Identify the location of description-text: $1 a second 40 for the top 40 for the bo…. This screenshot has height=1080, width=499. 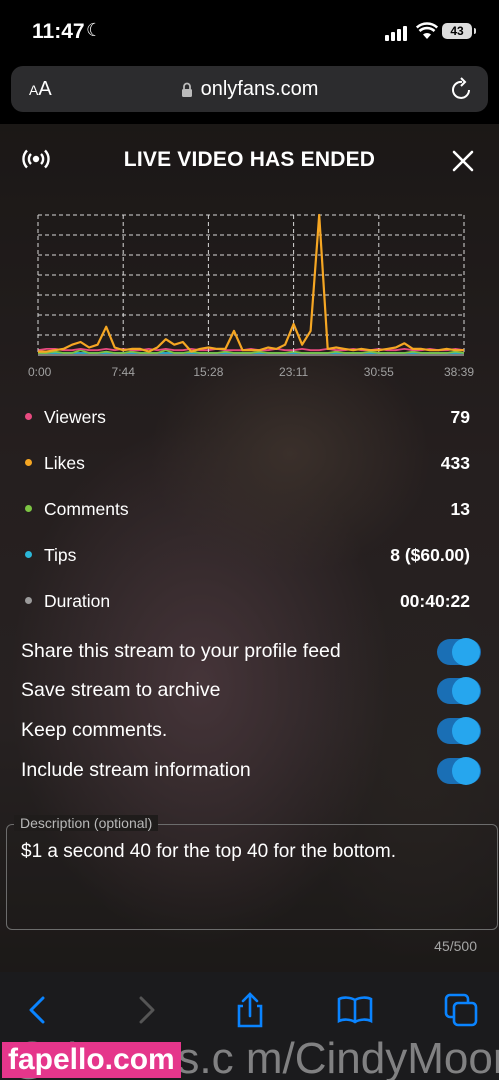
(253, 852).